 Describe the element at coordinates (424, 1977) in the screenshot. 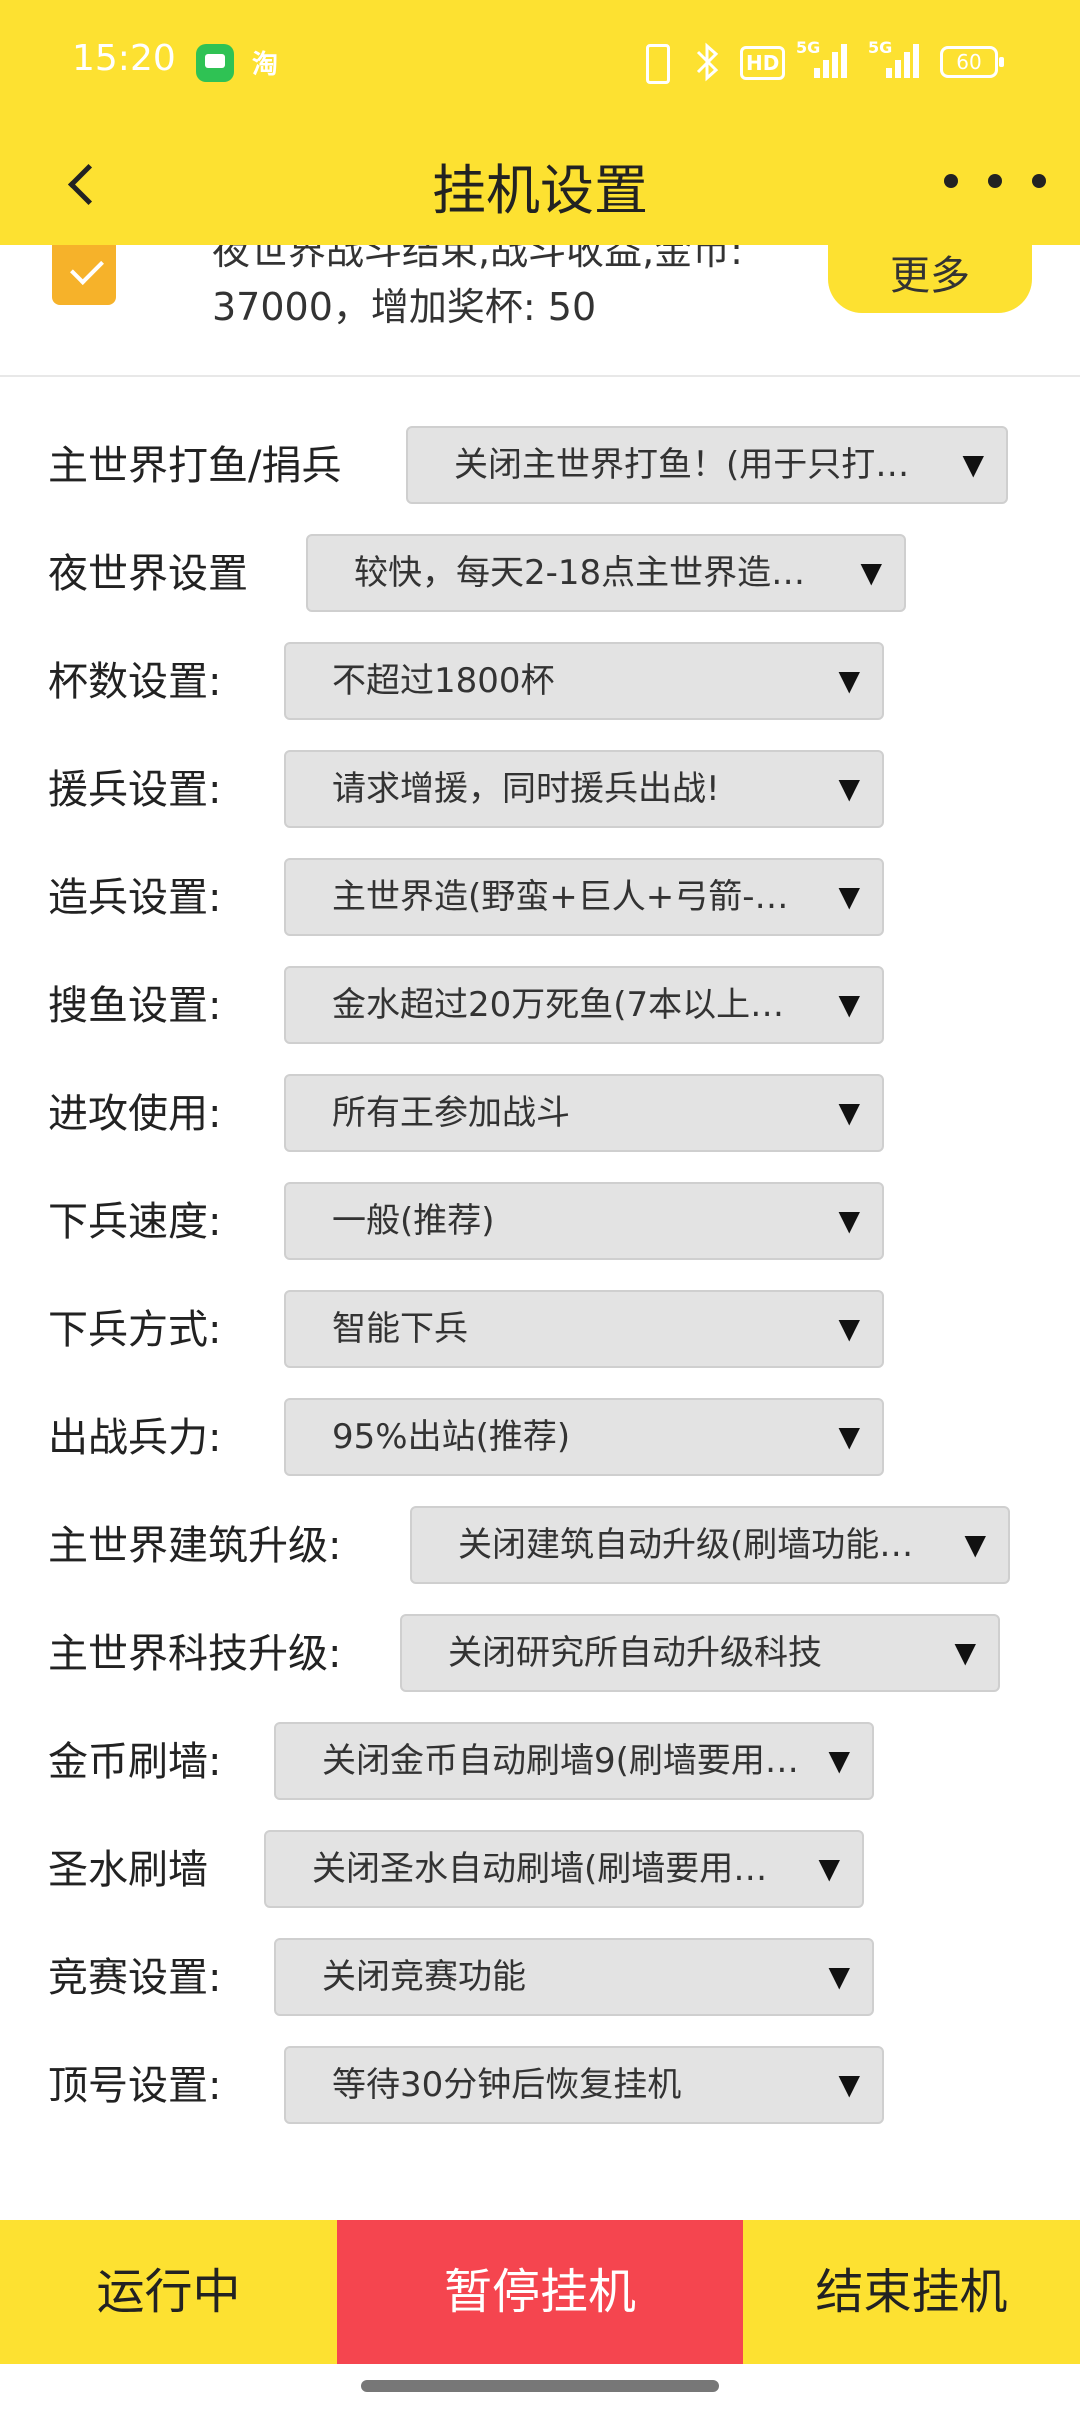

I see `dropdown-value: 关闭竞赛功能` at that location.